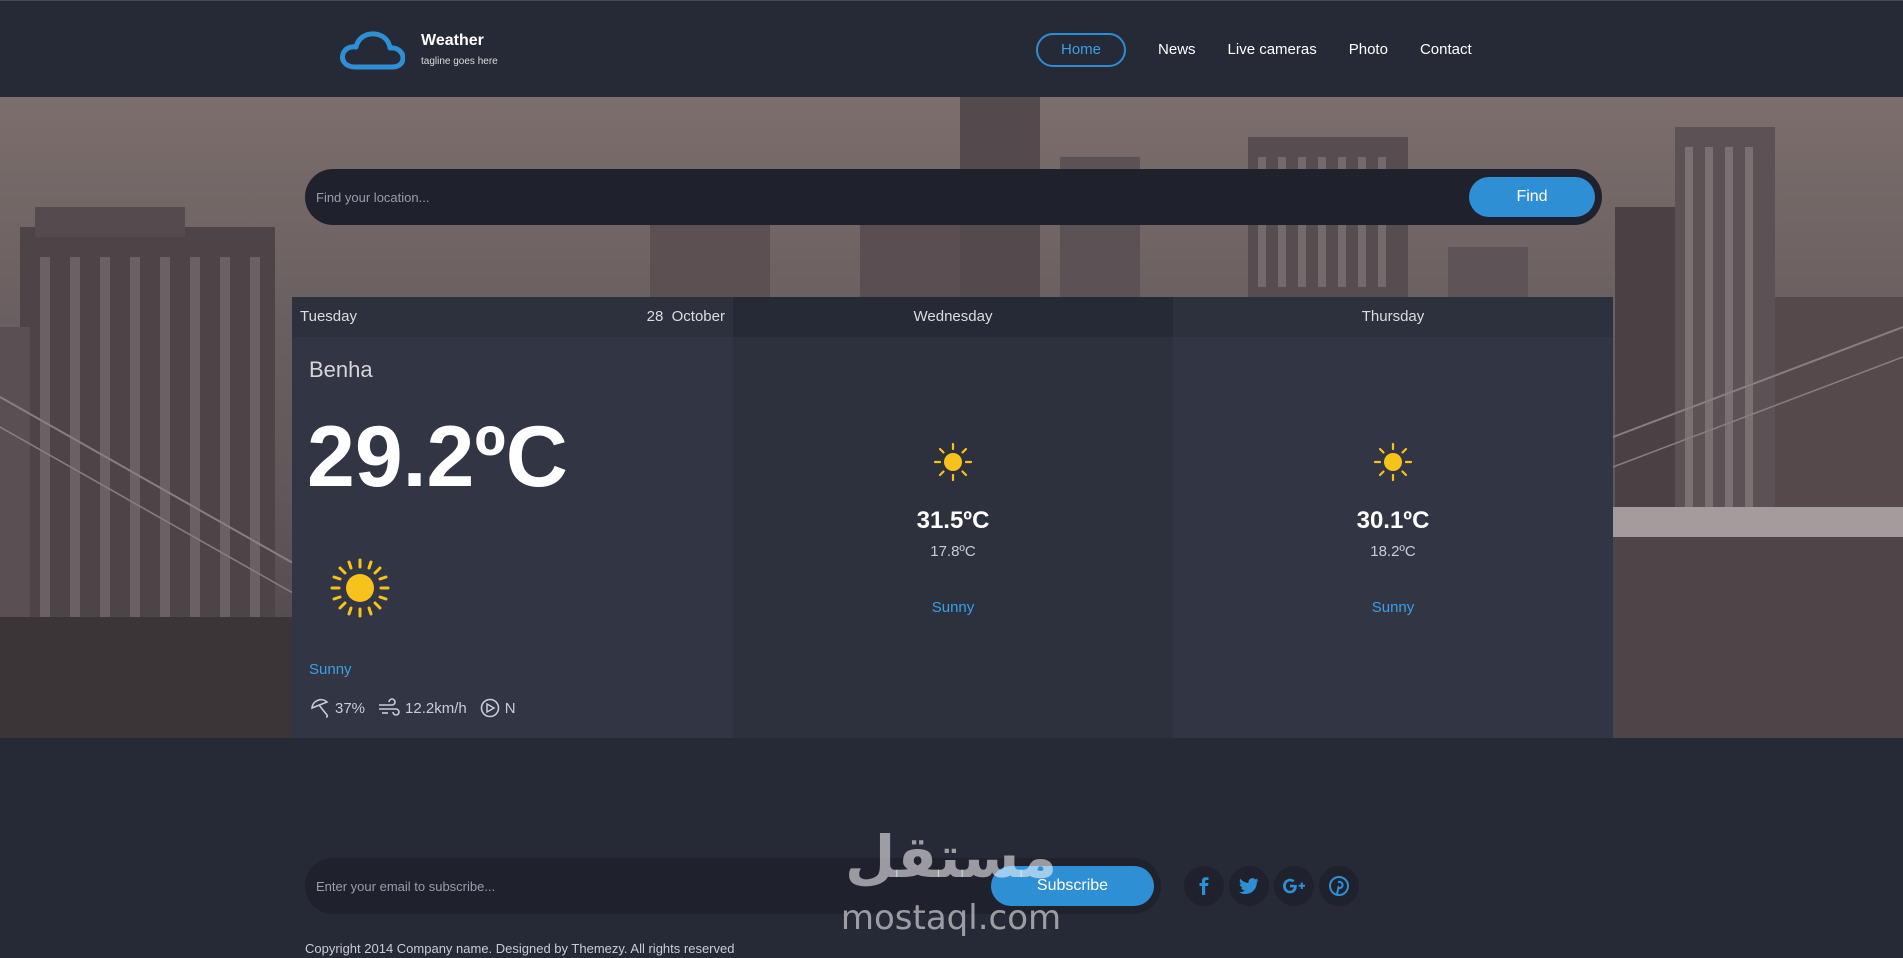 Image resolution: width=1903 pixels, height=958 pixels. Describe the element at coordinates (880, 197) in the screenshot. I see `location-search-input` at that location.